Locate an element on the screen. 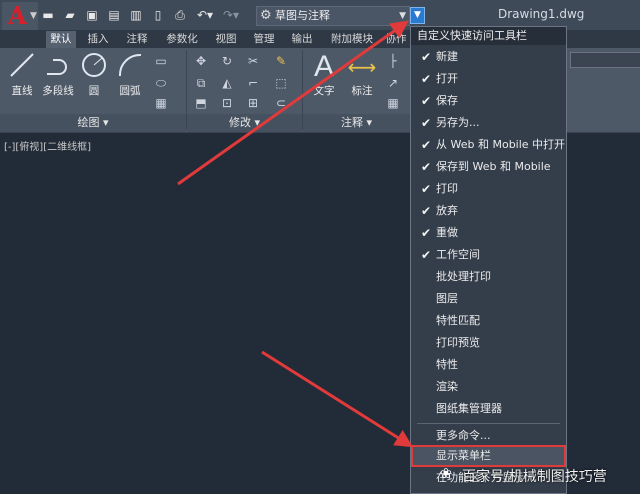 This screenshot has height=494, width=640. arrow-to-customize-button is located at coordinates (293, 103).